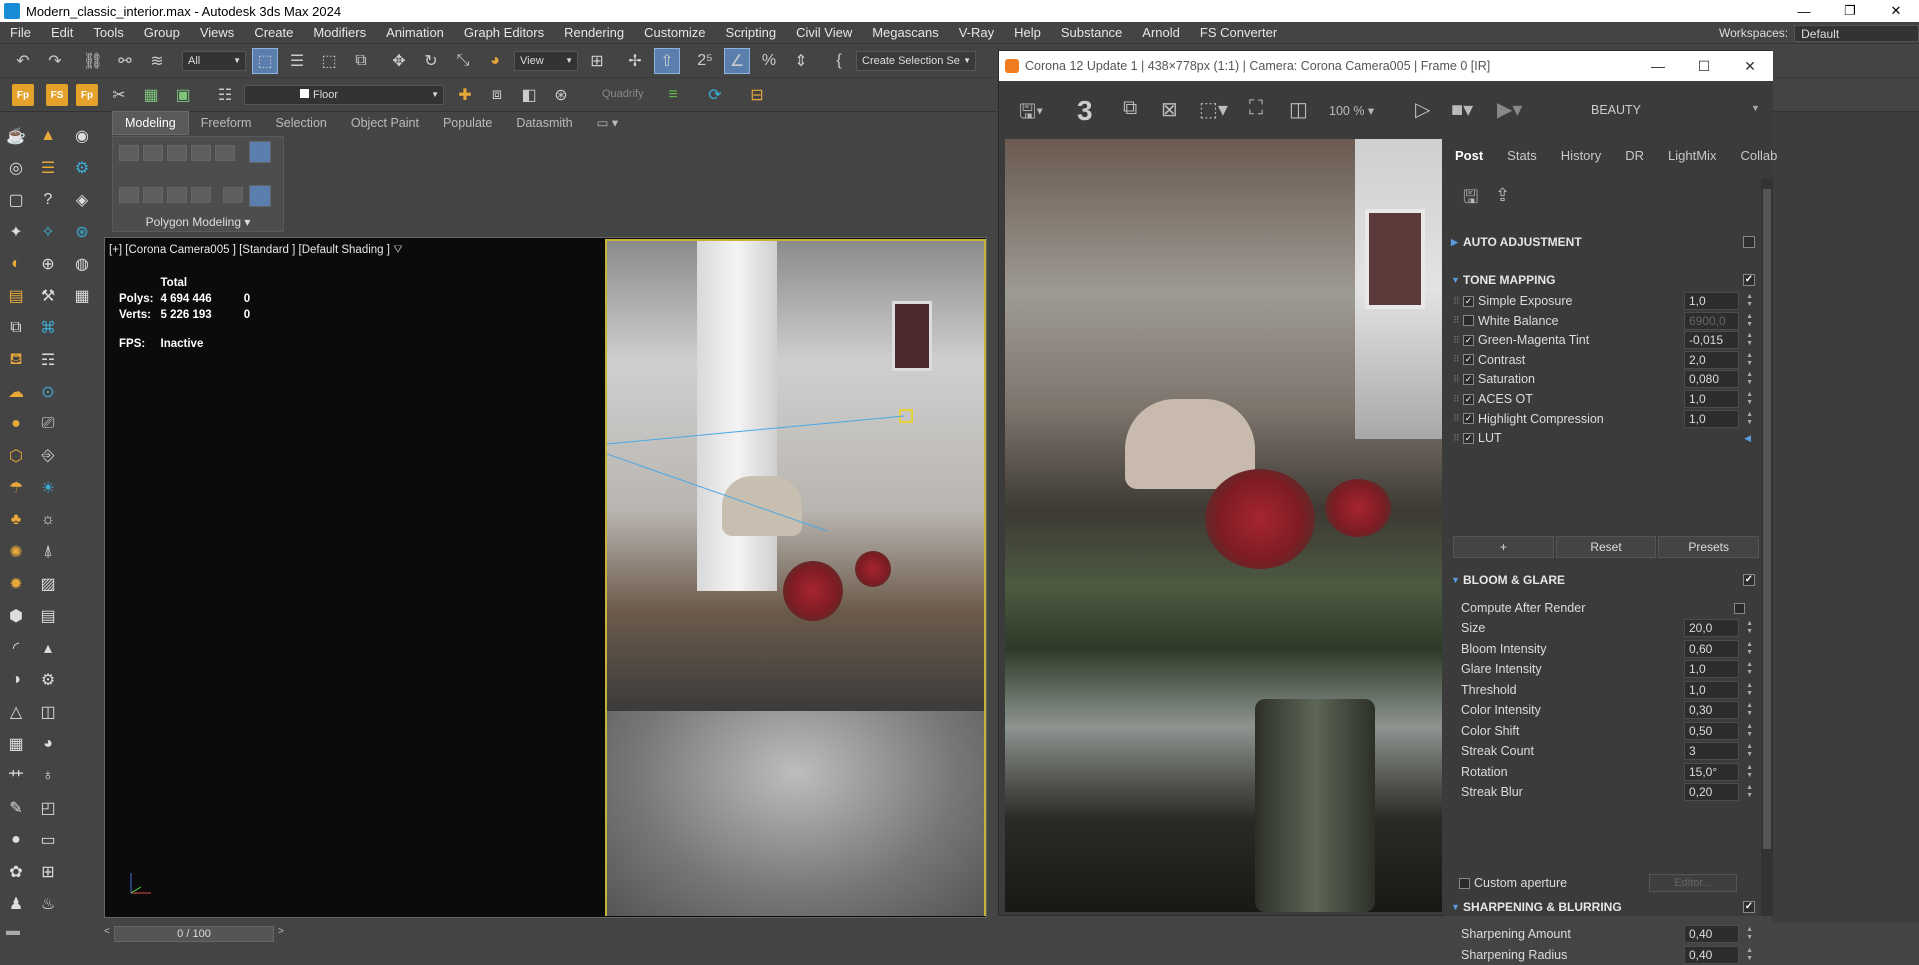 This screenshot has width=1919, height=965. I want to click on angle-snap-icon: ∠, so click(737, 61).